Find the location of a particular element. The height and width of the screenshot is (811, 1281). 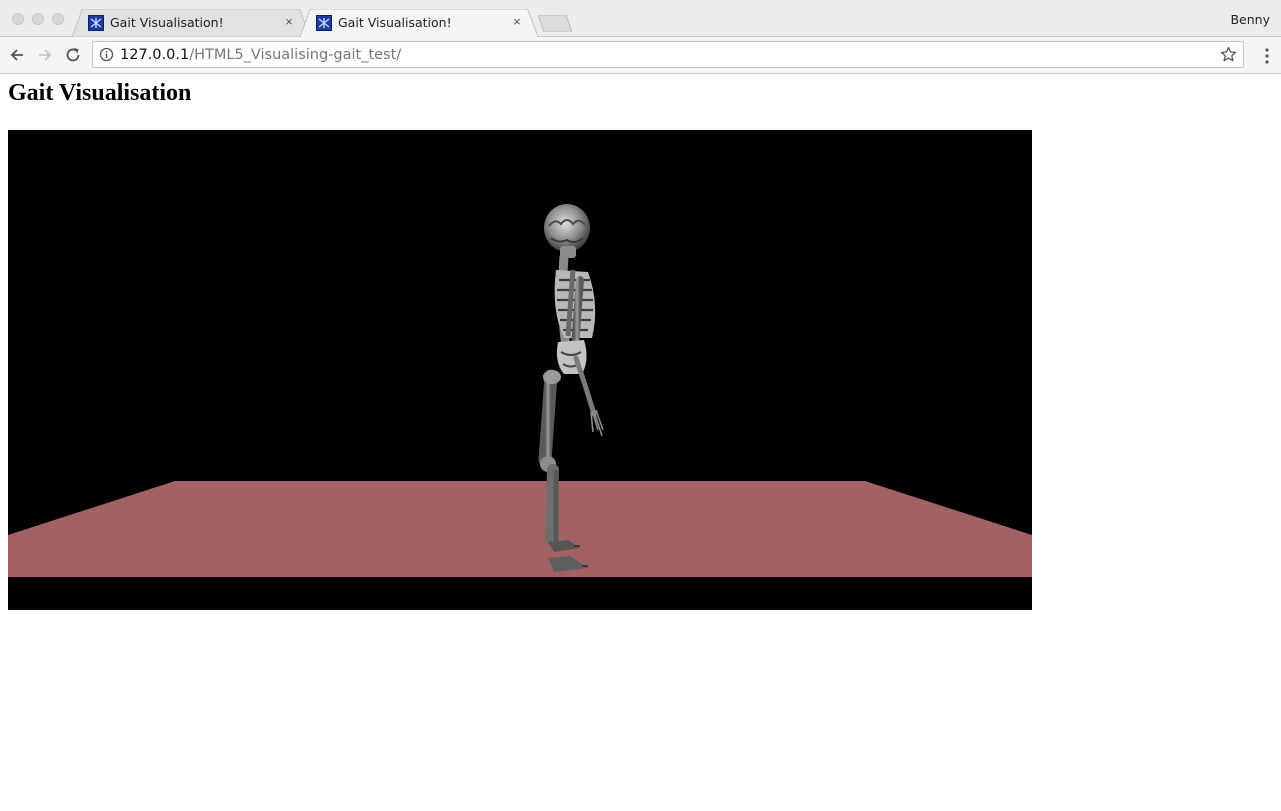

info-icon is located at coordinates (106, 54).